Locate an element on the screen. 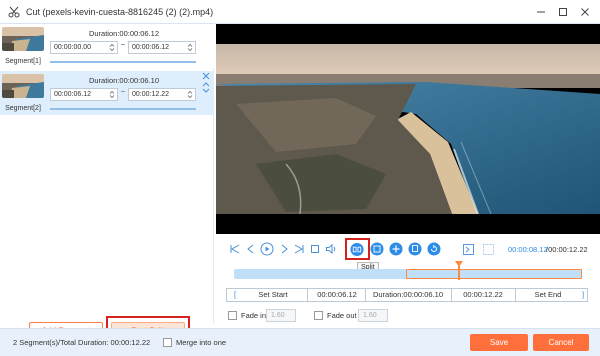 This screenshot has width=600, height=356. segment-start-value: 00:00:00.00 is located at coordinates (72, 47).